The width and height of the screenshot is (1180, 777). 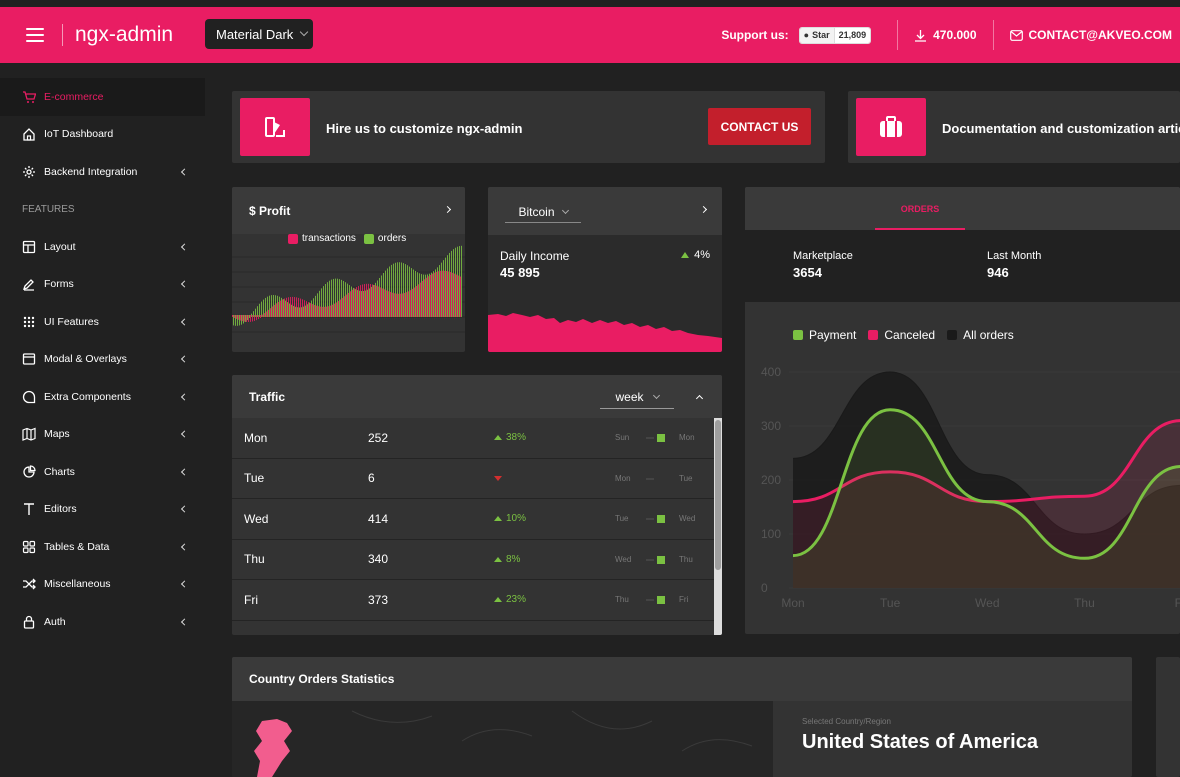 What do you see at coordinates (378, 599) in the screenshot?
I see `traffic-value: 373` at bounding box center [378, 599].